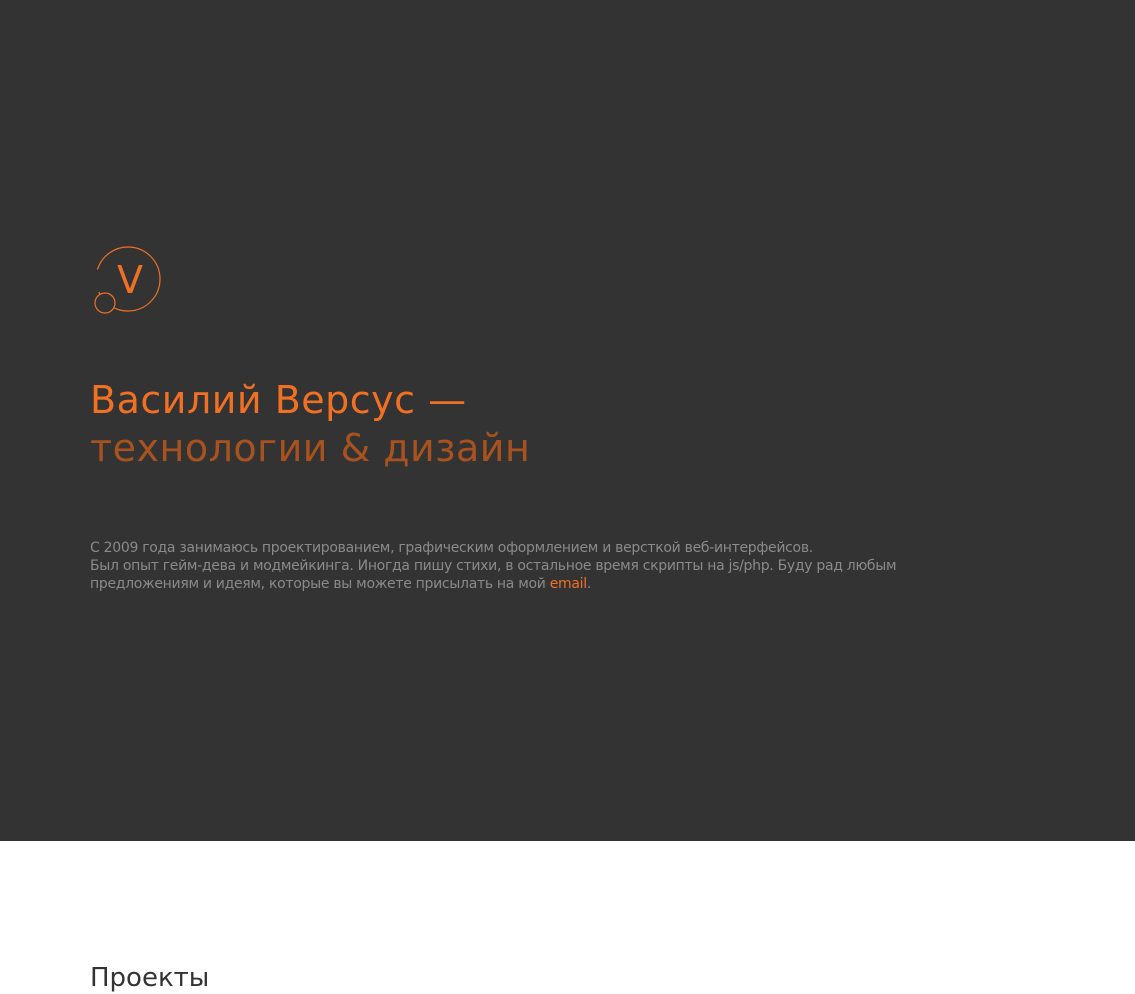 The height and width of the screenshot is (994, 1135). I want to click on email-link: email, so click(568, 584).